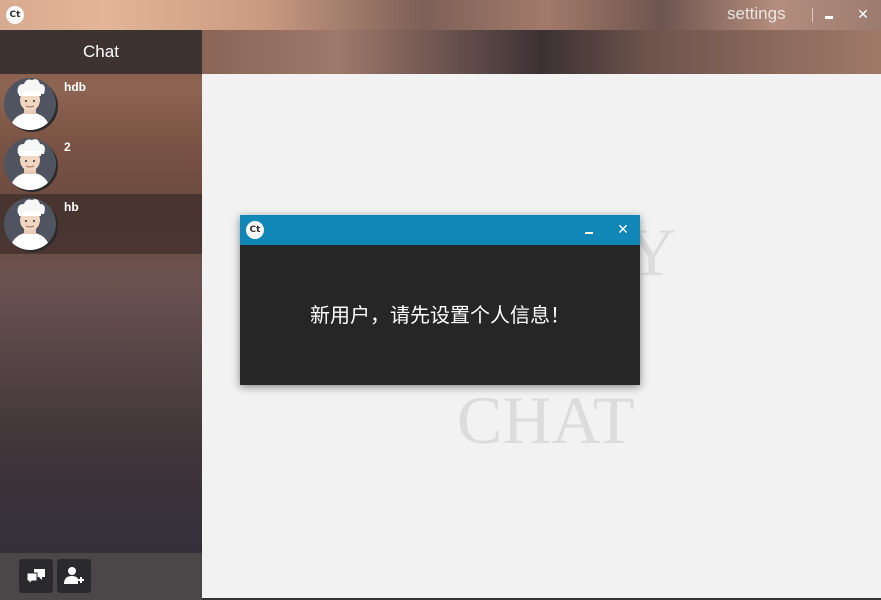  Describe the element at coordinates (101, 576) in the screenshot. I see `sidebar-toolbar` at that location.